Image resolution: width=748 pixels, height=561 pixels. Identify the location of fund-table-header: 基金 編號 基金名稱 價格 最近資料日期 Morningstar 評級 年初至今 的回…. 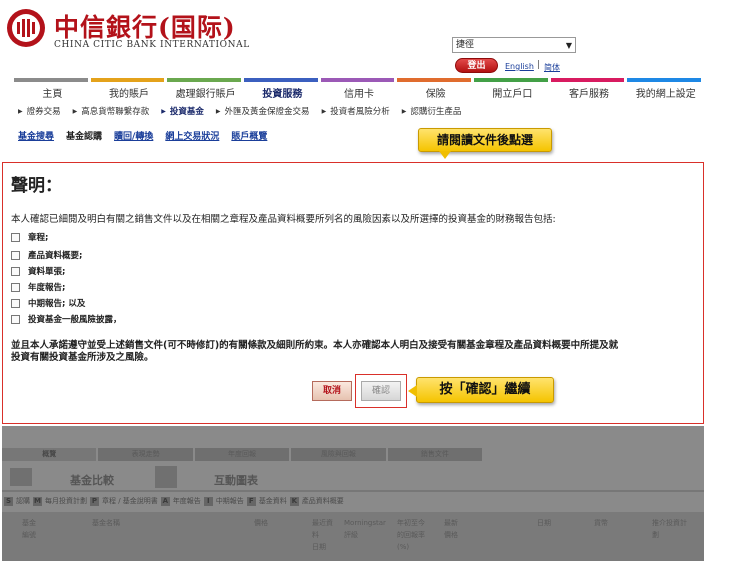
(353, 536).